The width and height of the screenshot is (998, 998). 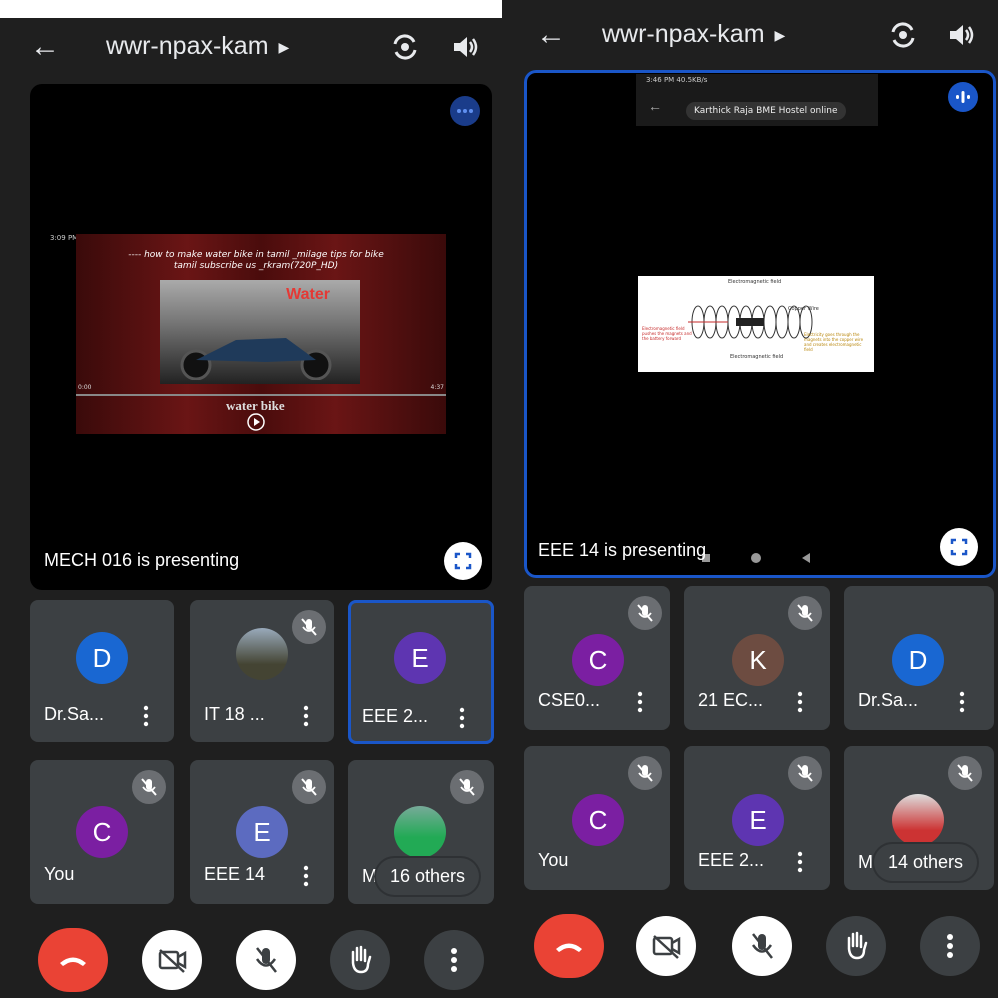 I want to click on participant-tile: M 14 others, so click(x=919, y=818).